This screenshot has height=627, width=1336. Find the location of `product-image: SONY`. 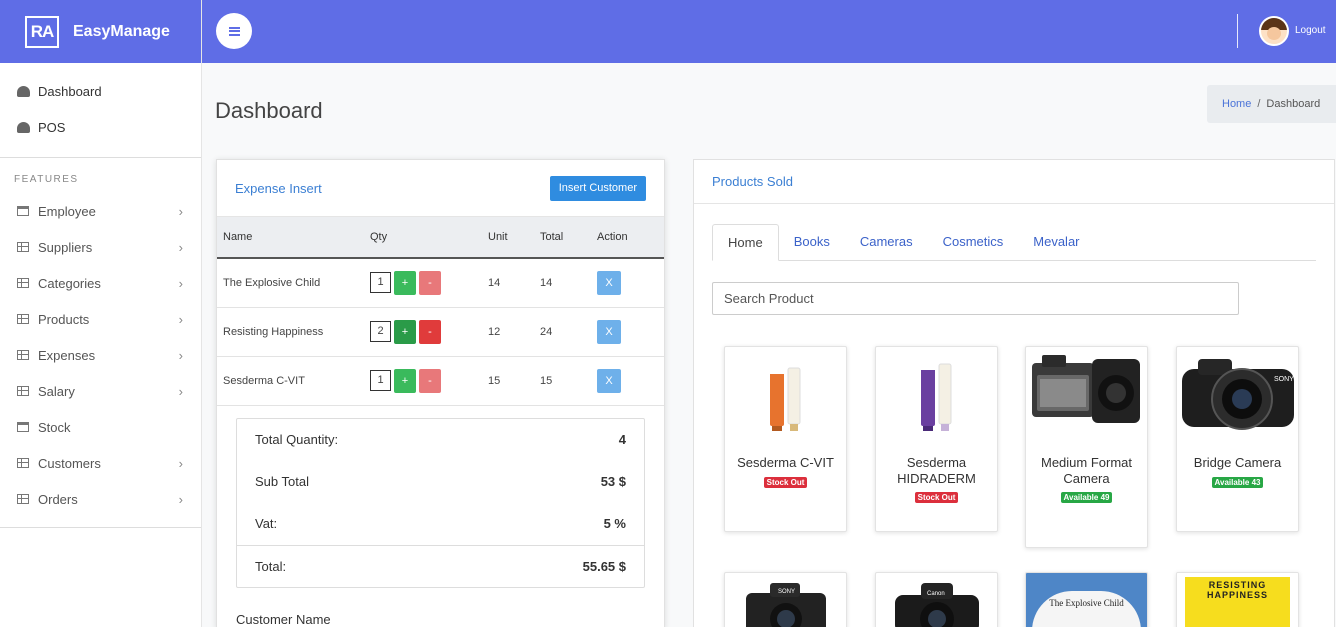

product-image: SONY is located at coordinates (785, 600).